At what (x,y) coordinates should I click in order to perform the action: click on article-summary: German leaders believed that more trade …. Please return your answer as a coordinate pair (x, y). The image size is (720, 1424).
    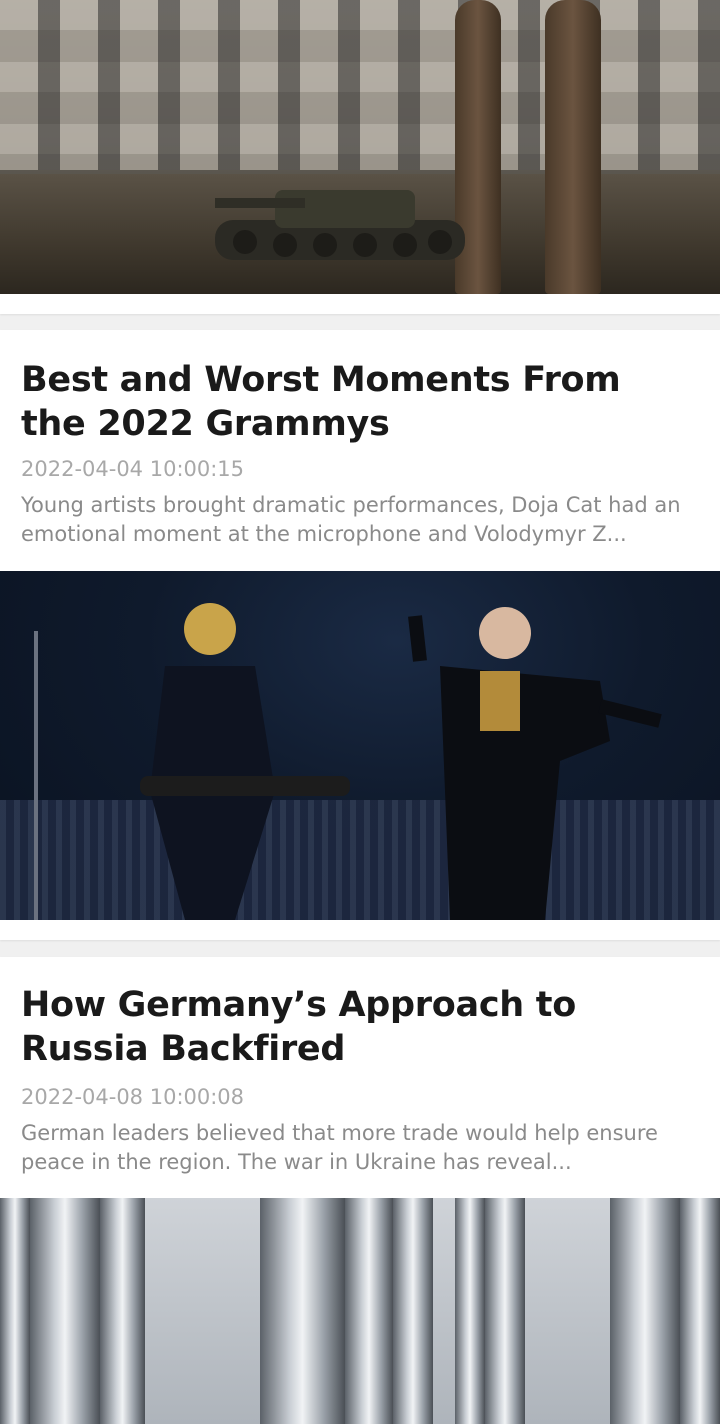
    Looking at the image, I should click on (339, 1147).